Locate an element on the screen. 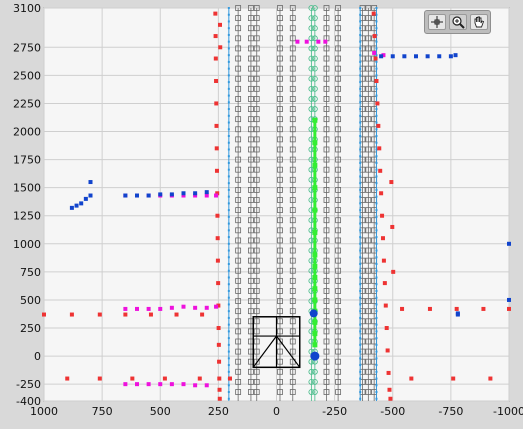 This screenshot has width=523, height=429. y-tick-label: 750 is located at coordinates (30, 272).